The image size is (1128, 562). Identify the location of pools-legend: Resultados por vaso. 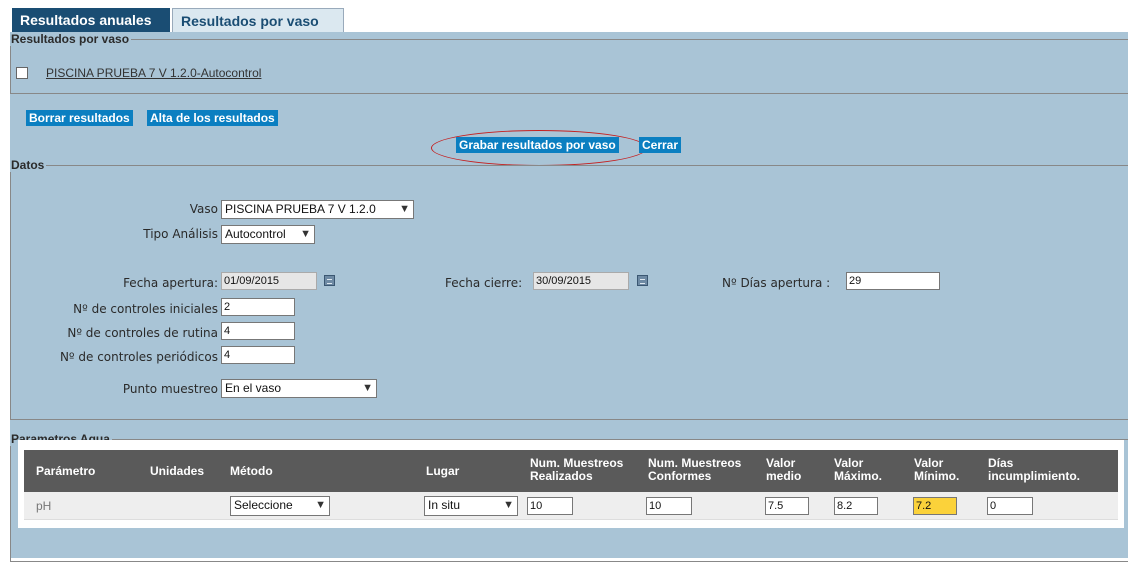
(70, 39).